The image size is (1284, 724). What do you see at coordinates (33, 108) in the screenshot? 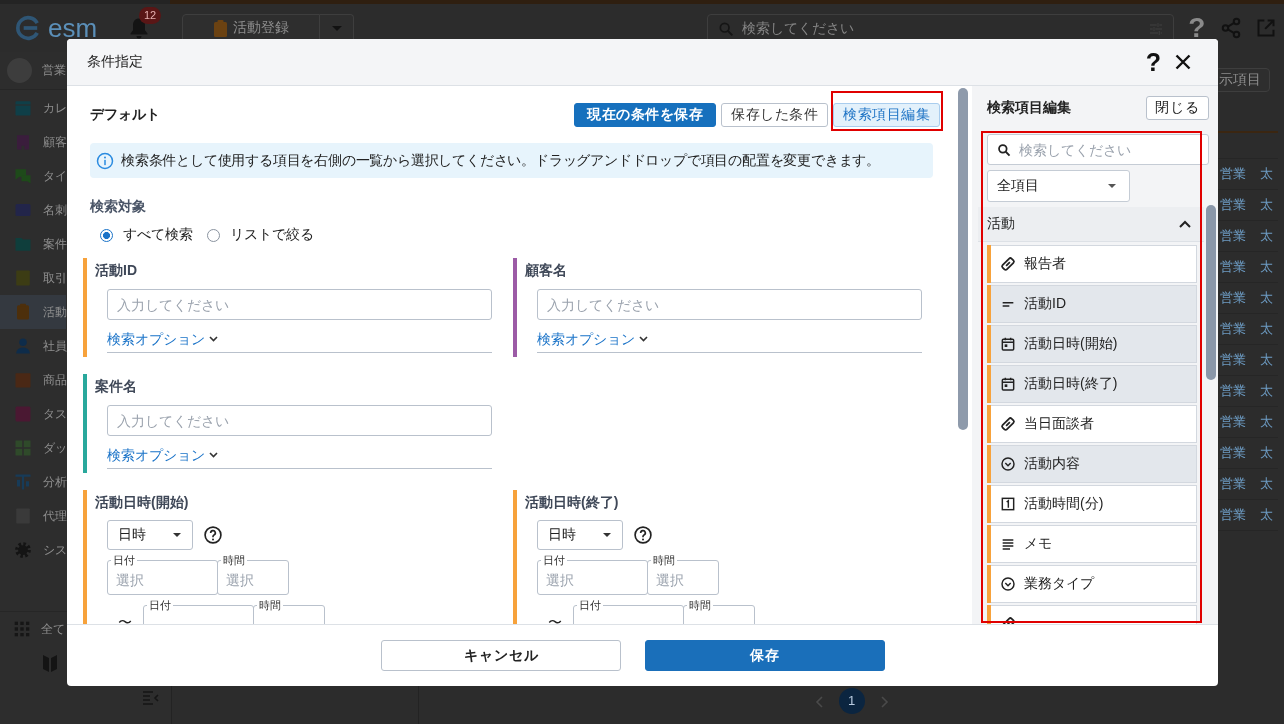
I see `sidebar-item: カレ` at bounding box center [33, 108].